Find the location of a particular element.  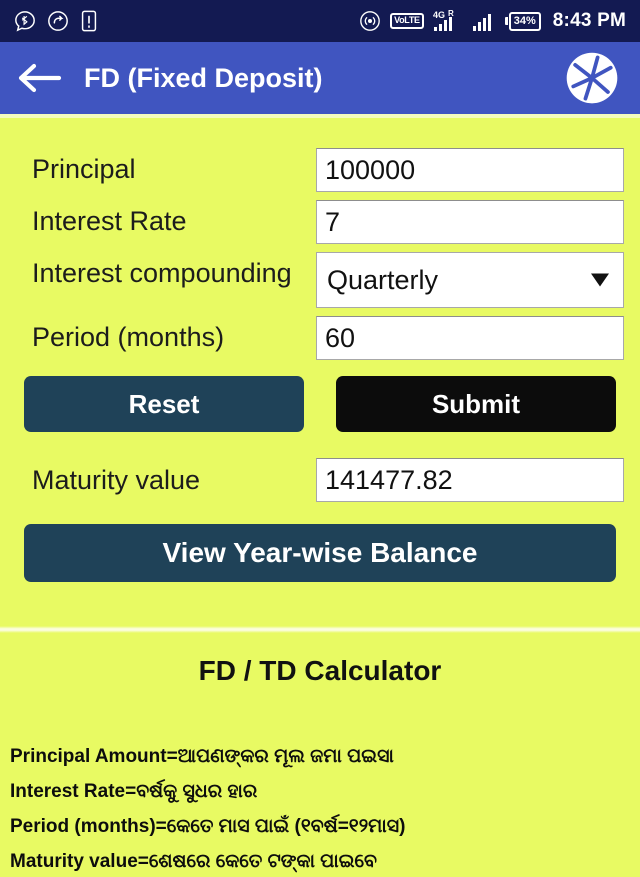

svg-text: 4G is located at coordinates (439, 15).